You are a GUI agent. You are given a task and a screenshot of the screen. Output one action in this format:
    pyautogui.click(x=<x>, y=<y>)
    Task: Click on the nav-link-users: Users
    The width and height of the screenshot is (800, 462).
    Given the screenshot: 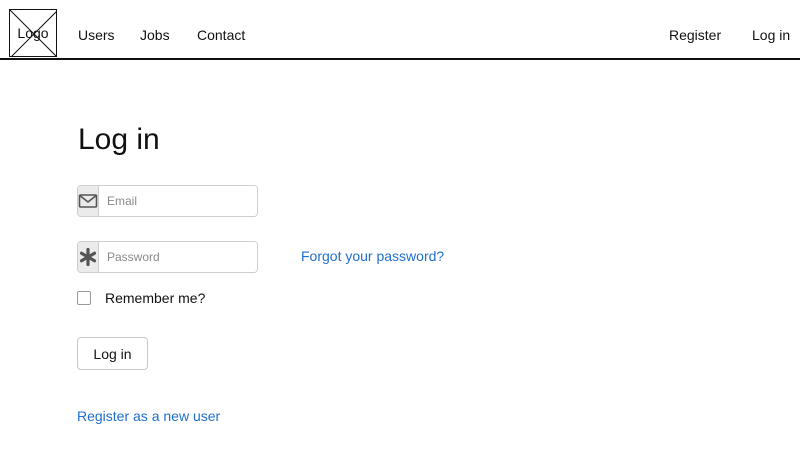 What is the action you would take?
    pyautogui.click(x=96, y=35)
    